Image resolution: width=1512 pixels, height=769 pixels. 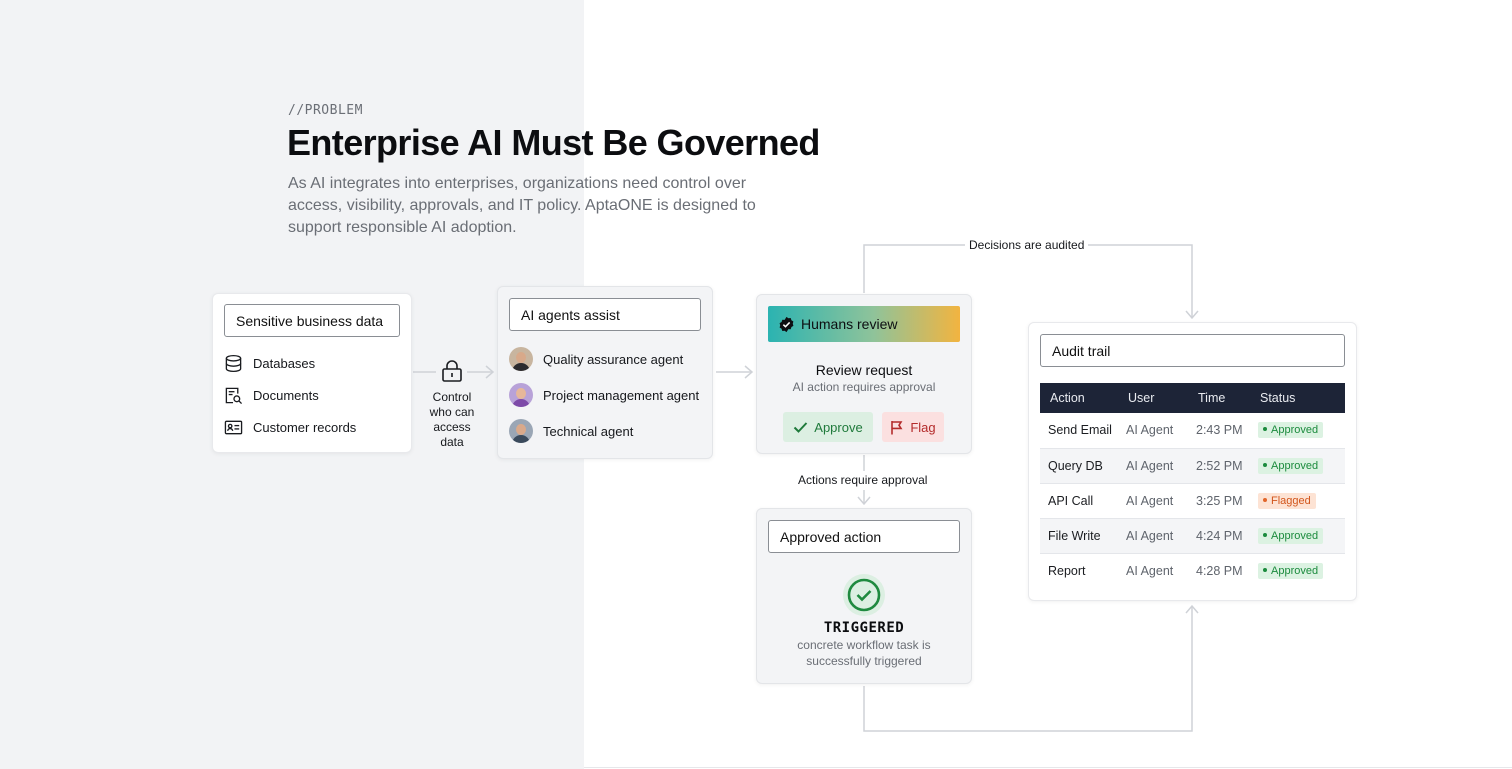 What do you see at coordinates (1192, 570) in the screenshot?
I see `table-row: Report AI Agent 4:28 PM Approved` at bounding box center [1192, 570].